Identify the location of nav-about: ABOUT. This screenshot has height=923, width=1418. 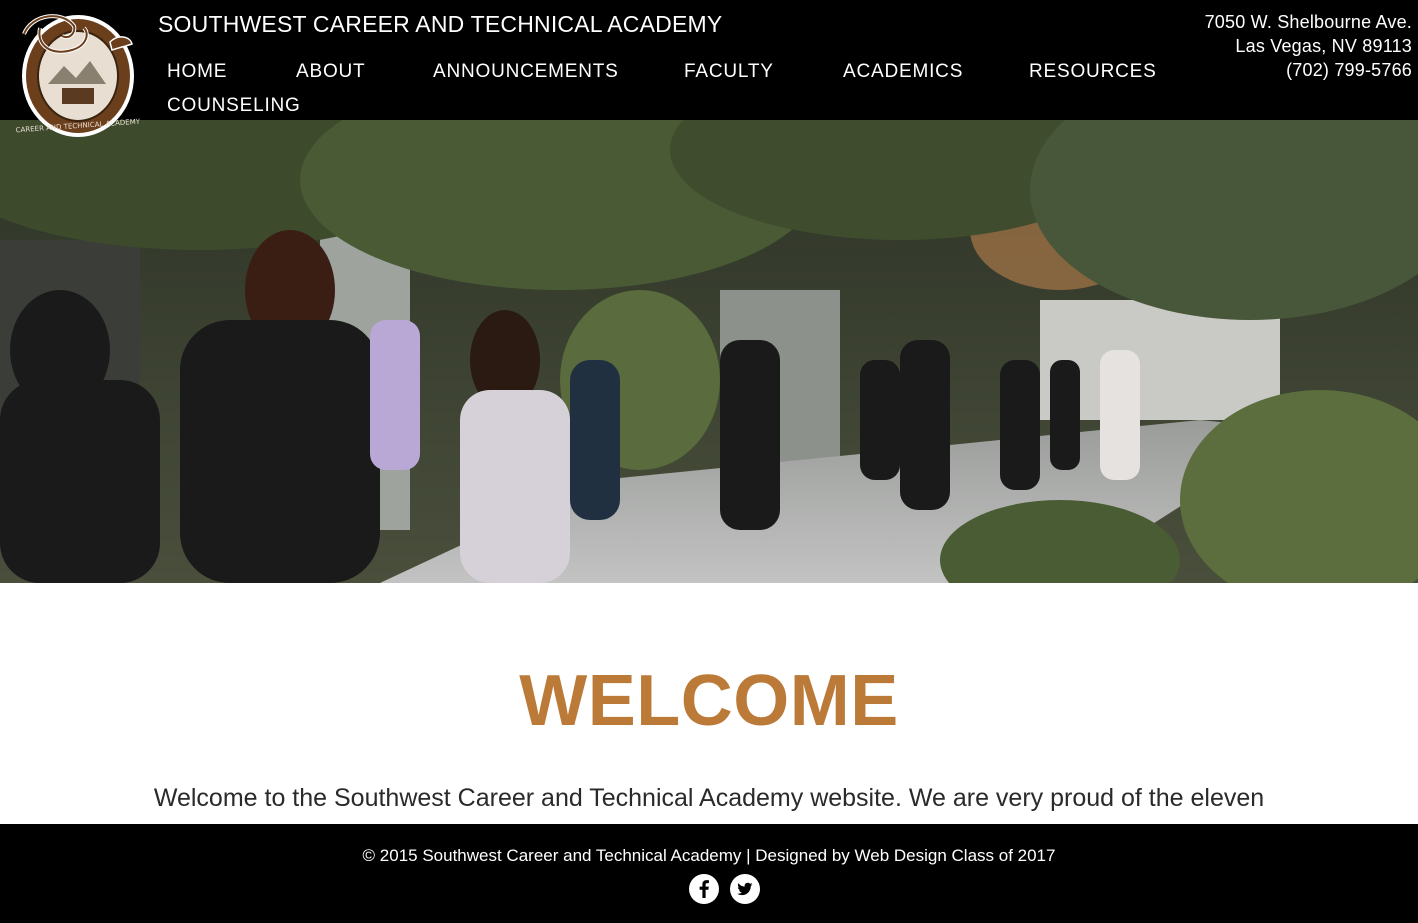
(330, 72).